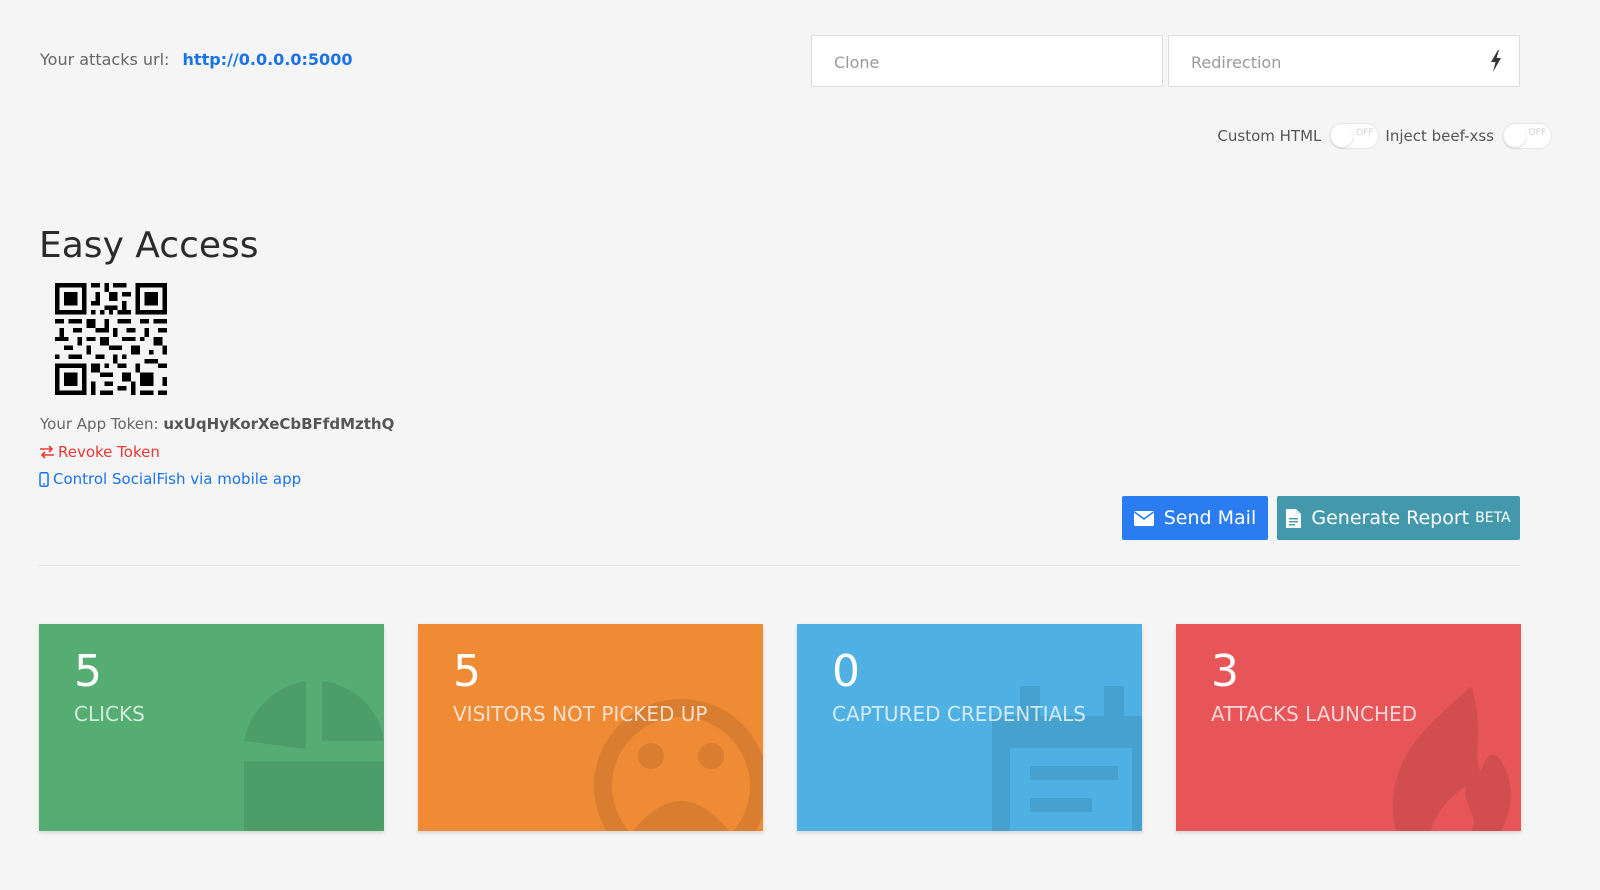 The width and height of the screenshot is (1600, 890). I want to click on attack-url-row: Your attacks url: http://0.0.0.0:5000, so click(196, 59).